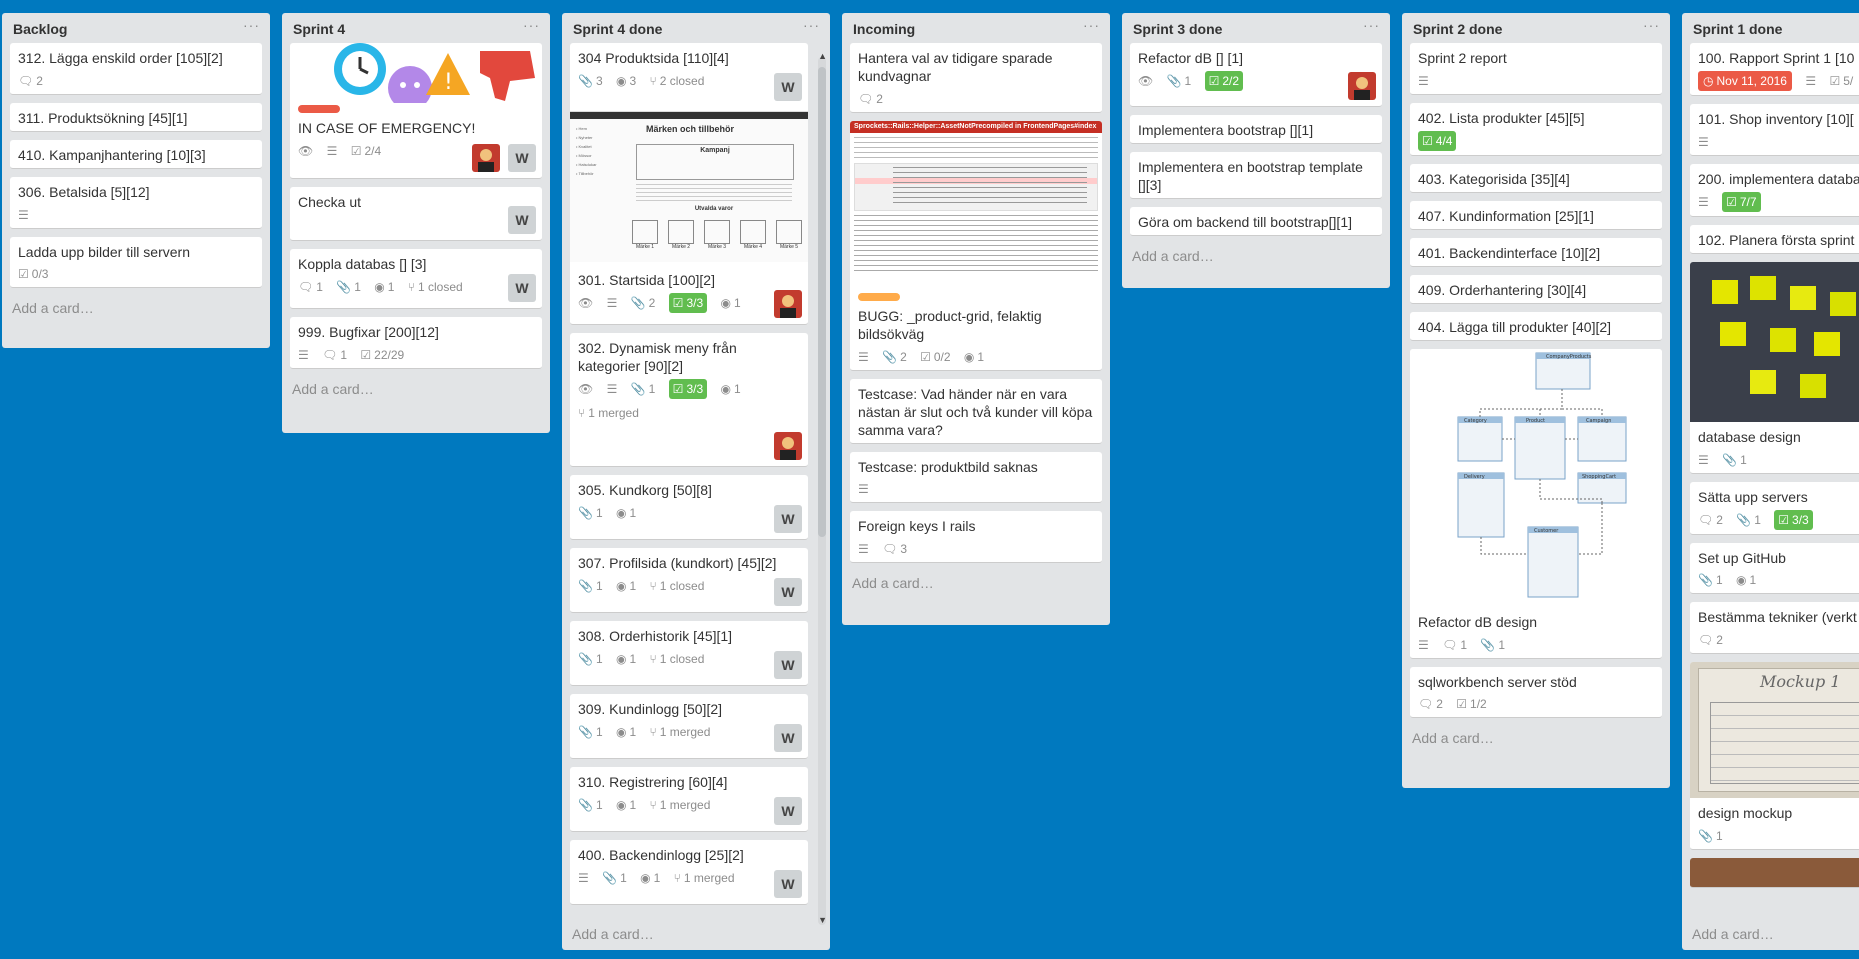 This screenshot has height=959, width=1859. What do you see at coordinates (976, 477) in the screenshot?
I see `card: Testcase: produktbild saknas ☰` at bounding box center [976, 477].